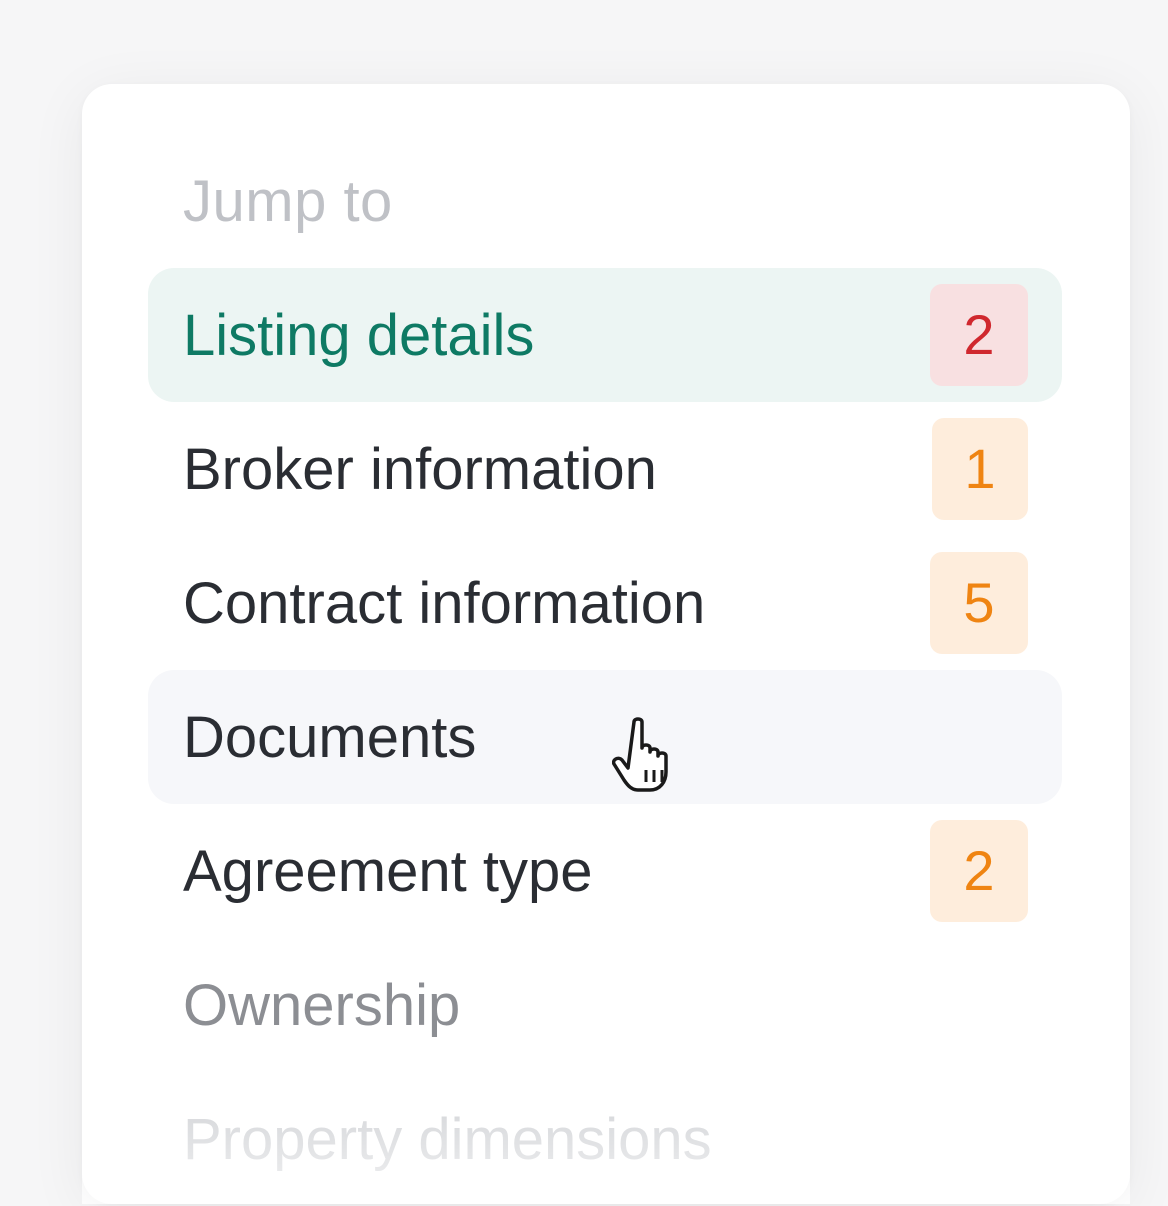 This screenshot has width=1168, height=1206. What do you see at coordinates (979, 603) in the screenshot?
I see `warning-count-badge: 5` at bounding box center [979, 603].